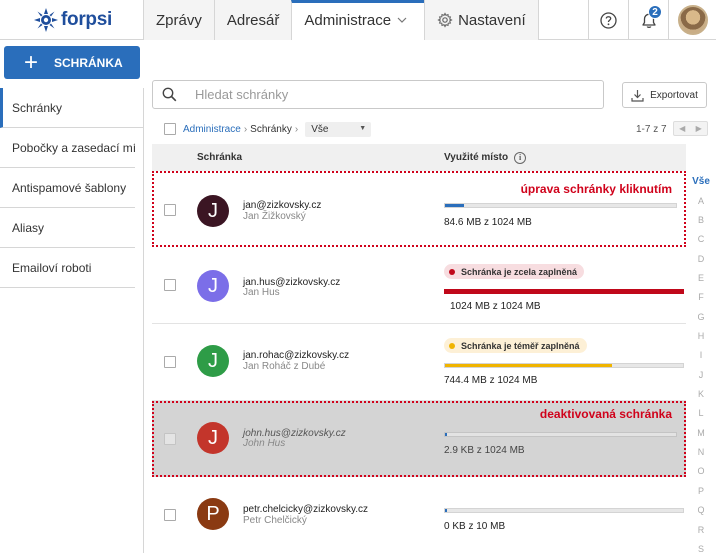 The image size is (716, 553). I want to click on status-badge: Schránka je zcela zaplněná, so click(514, 271).